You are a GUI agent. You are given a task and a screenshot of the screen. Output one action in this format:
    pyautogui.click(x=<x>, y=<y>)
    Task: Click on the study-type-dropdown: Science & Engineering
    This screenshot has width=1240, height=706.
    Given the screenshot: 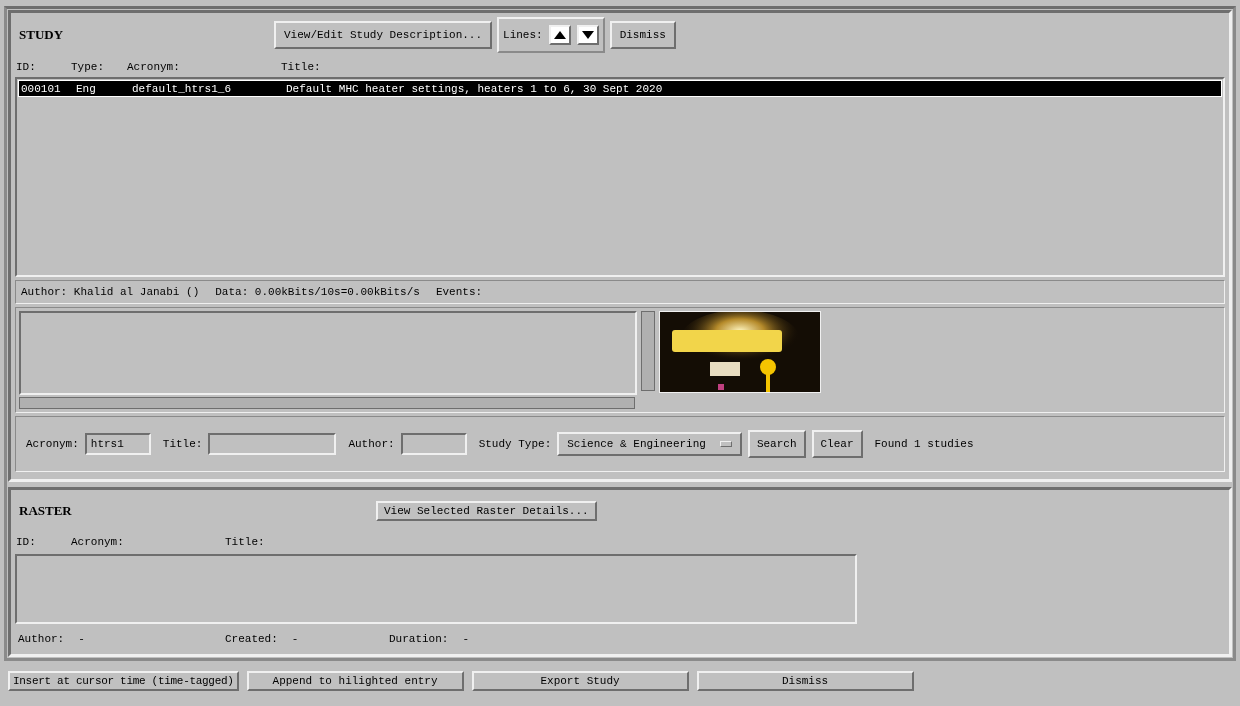 What is the action you would take?
    pyautogui.click(x=649, y=444)
    